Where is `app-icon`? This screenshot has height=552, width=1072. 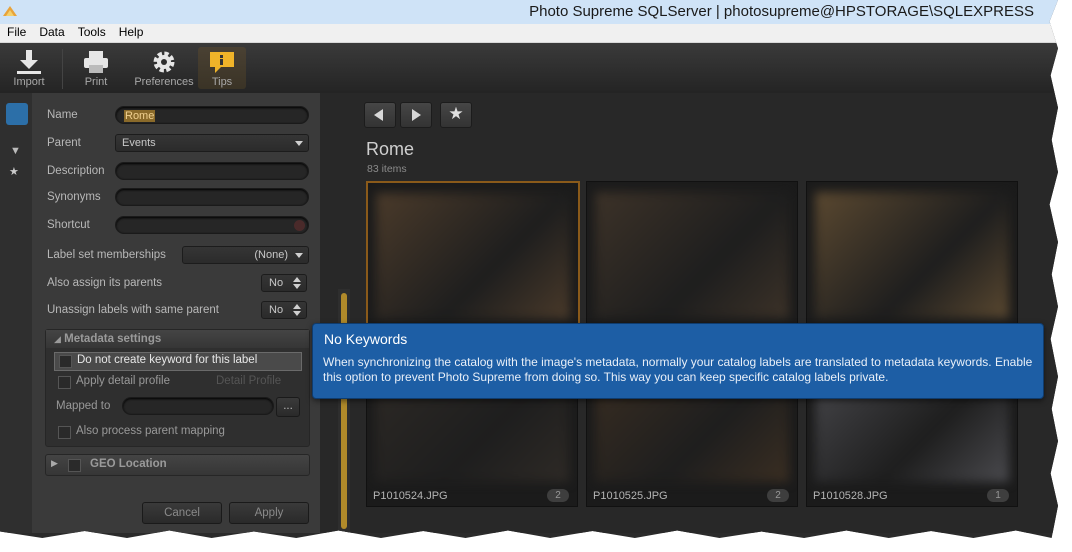 app-icon is located at coordinates (10, 11).